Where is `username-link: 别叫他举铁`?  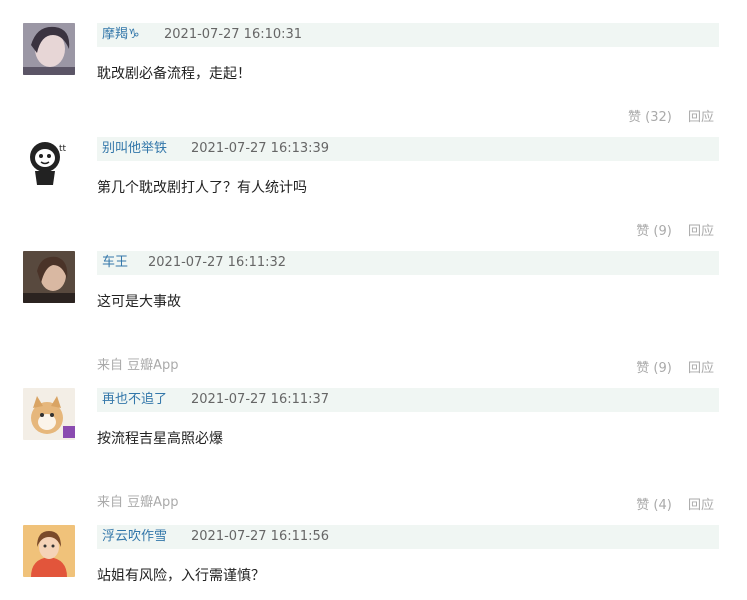 username-link: 别叫他举铁 is located at coordinates (134, 149).